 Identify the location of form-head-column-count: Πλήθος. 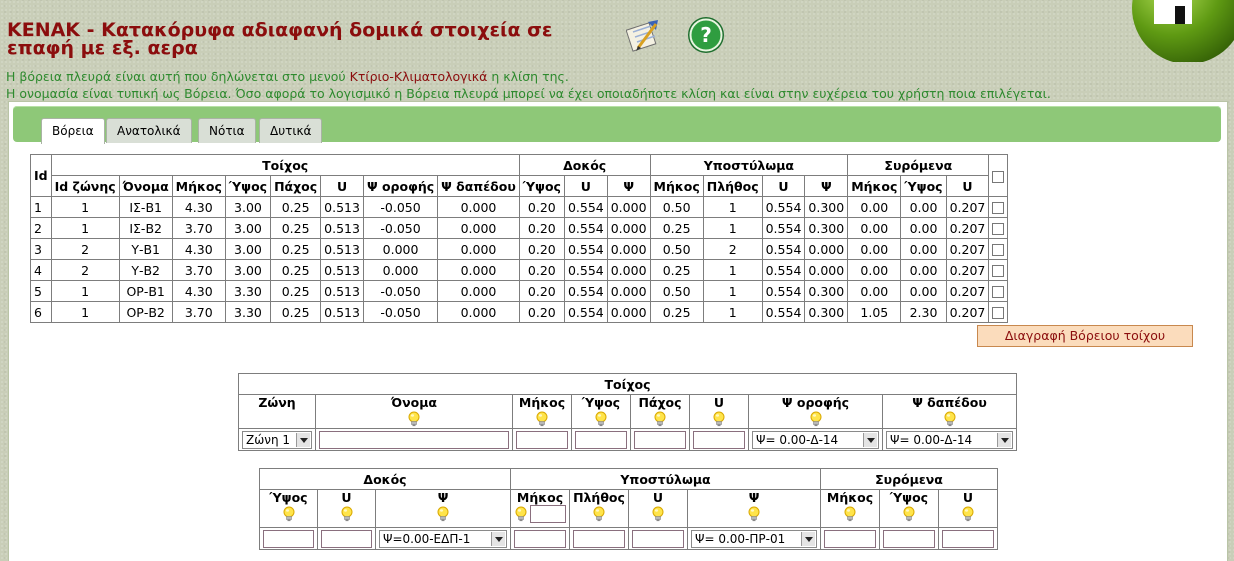
(599, 508).